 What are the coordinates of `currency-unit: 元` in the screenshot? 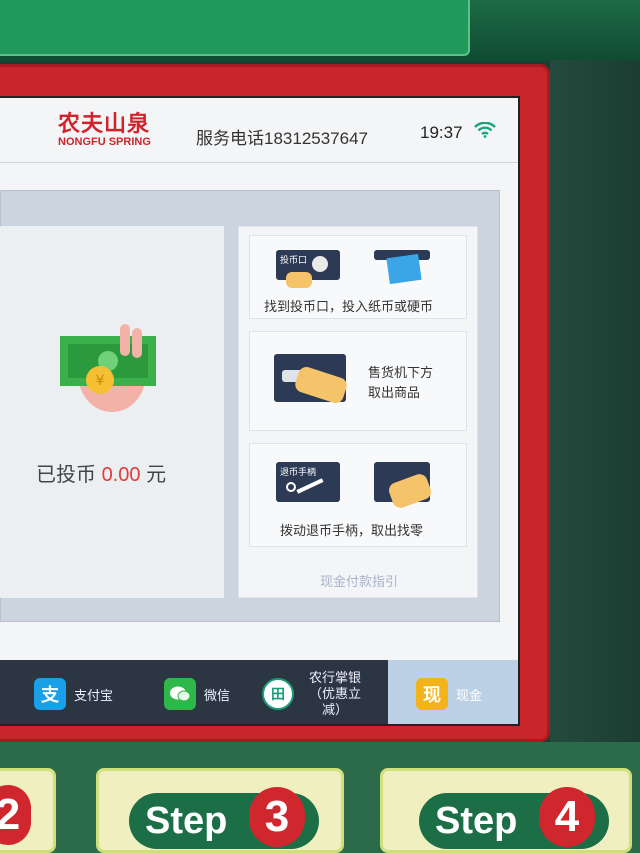 It's located at (156, 475).